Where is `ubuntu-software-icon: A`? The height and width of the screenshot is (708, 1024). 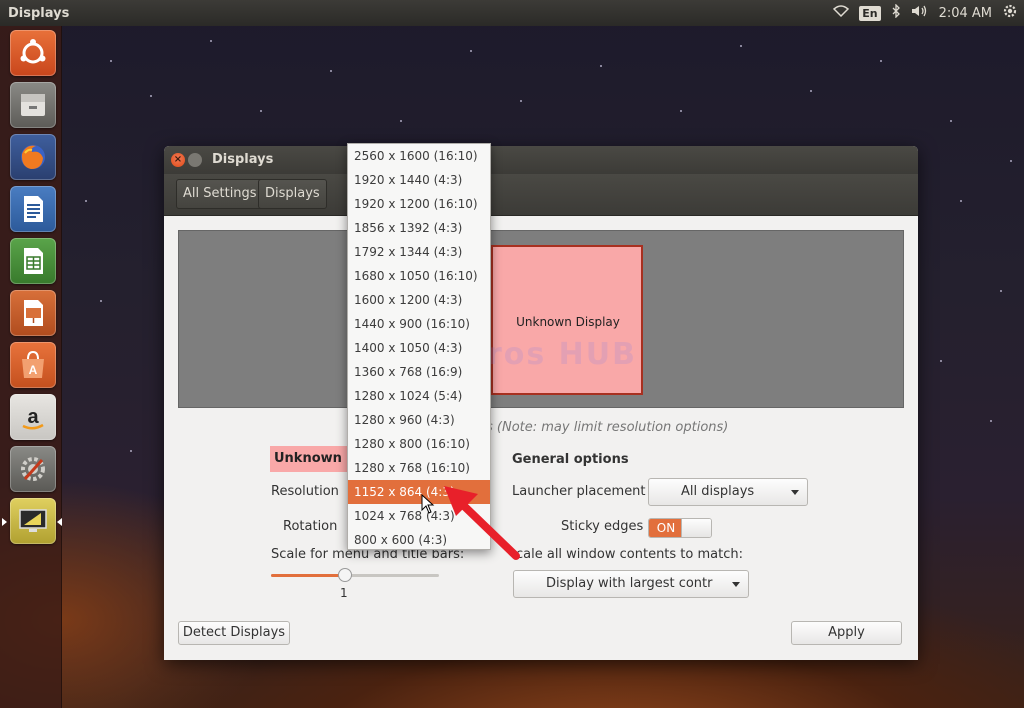
ubuntu-software-icon: A is located at coordinates (33, 365).